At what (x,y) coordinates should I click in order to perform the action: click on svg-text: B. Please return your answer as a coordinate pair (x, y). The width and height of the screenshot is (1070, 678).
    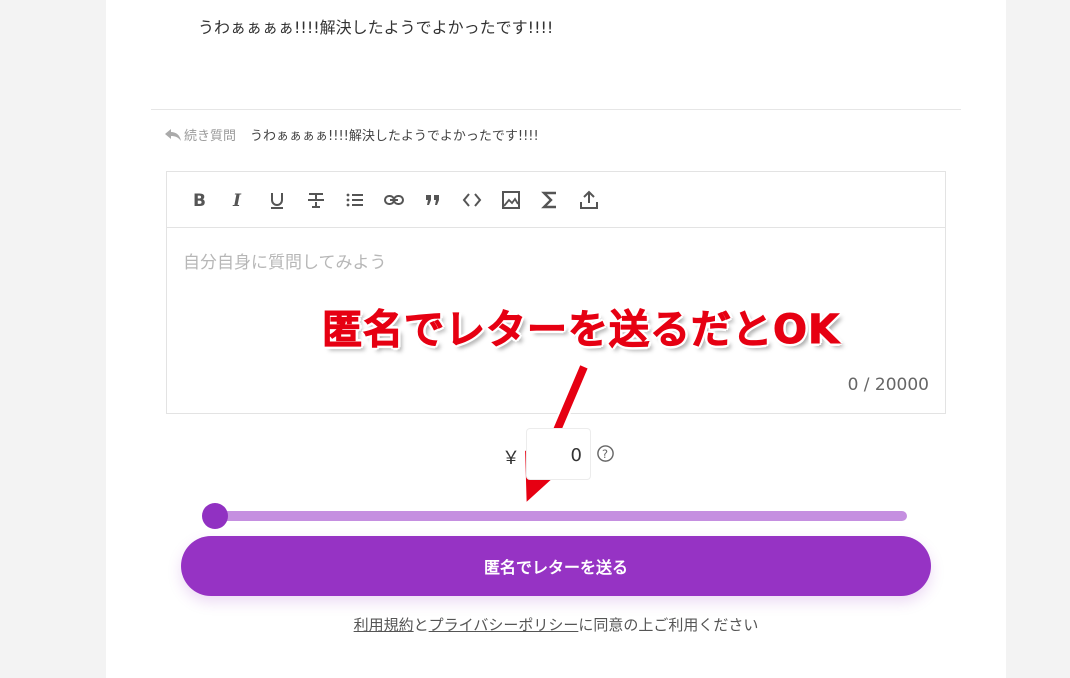
    Looking at the image, I should click on (199, 200).